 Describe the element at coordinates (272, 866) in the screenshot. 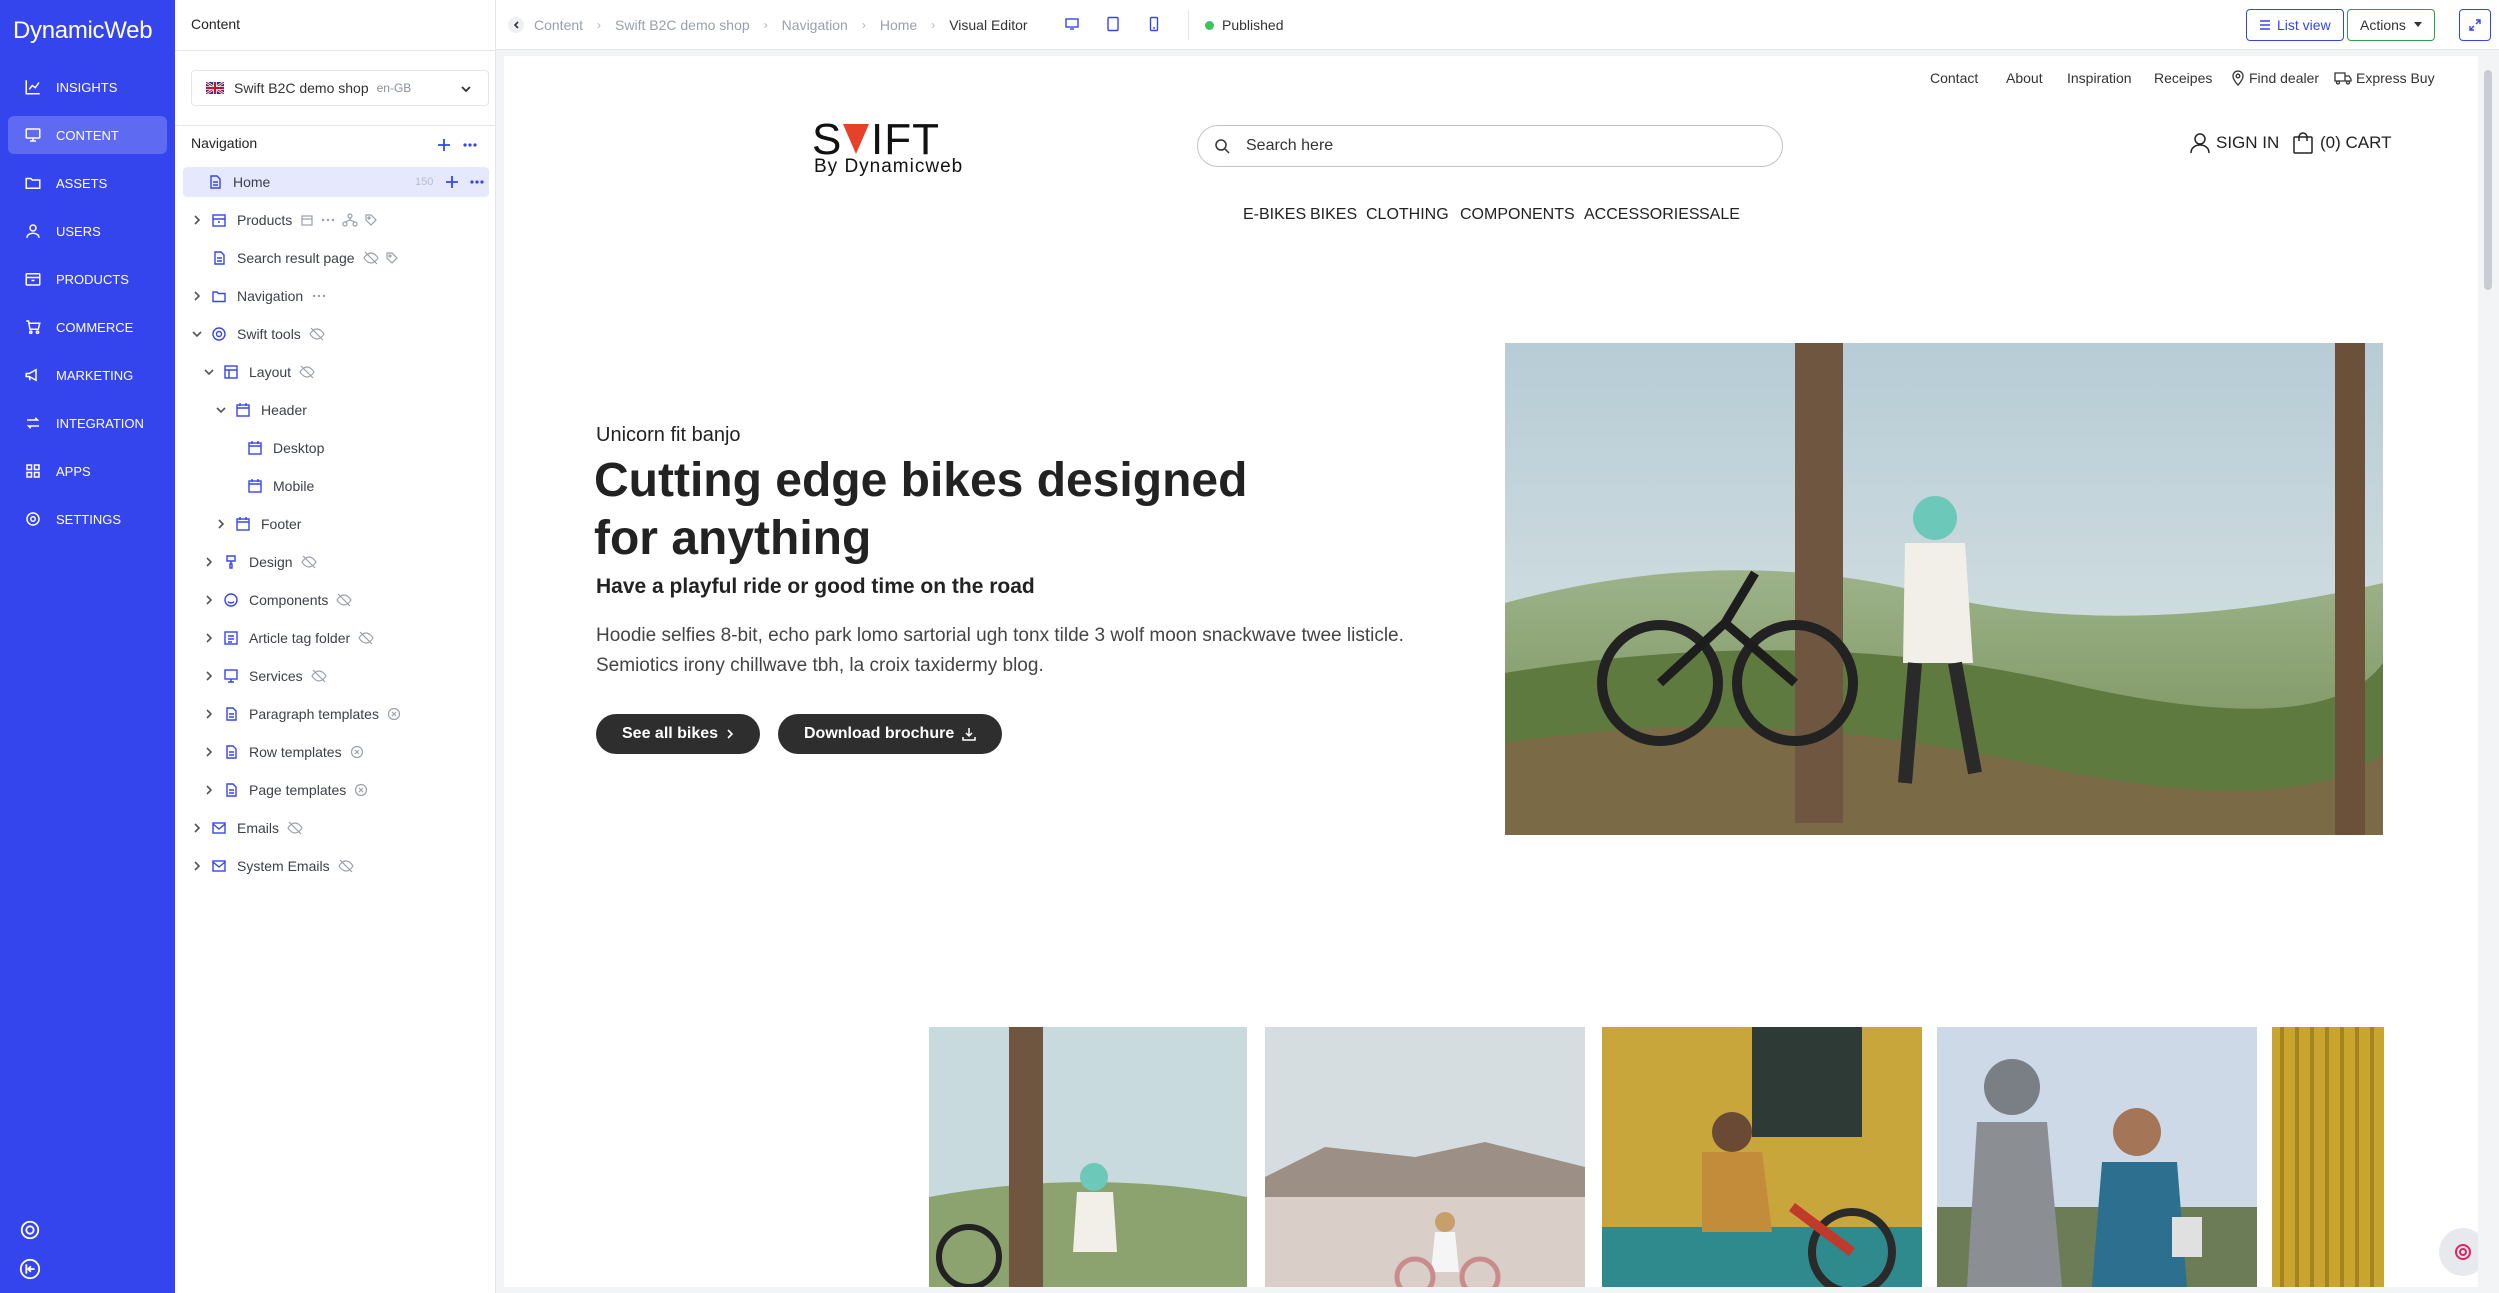

I see `tree-node-system-emails: System Emails` at that location.